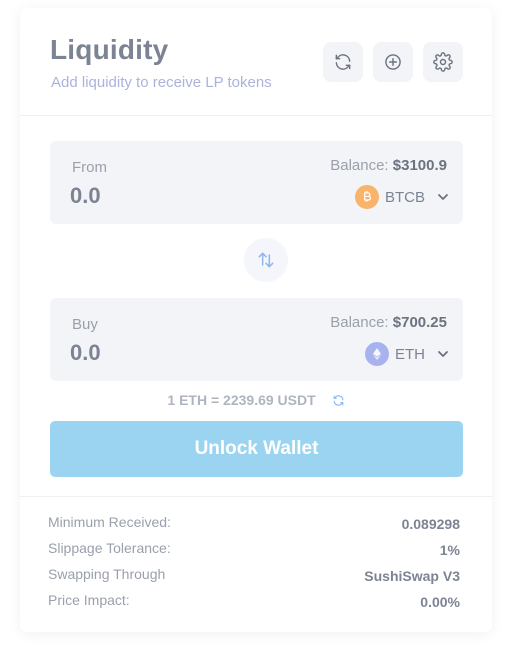 The width and height of the screenshot is (512, 660). I want to click on bitcoin-icon, so click(367, 196).